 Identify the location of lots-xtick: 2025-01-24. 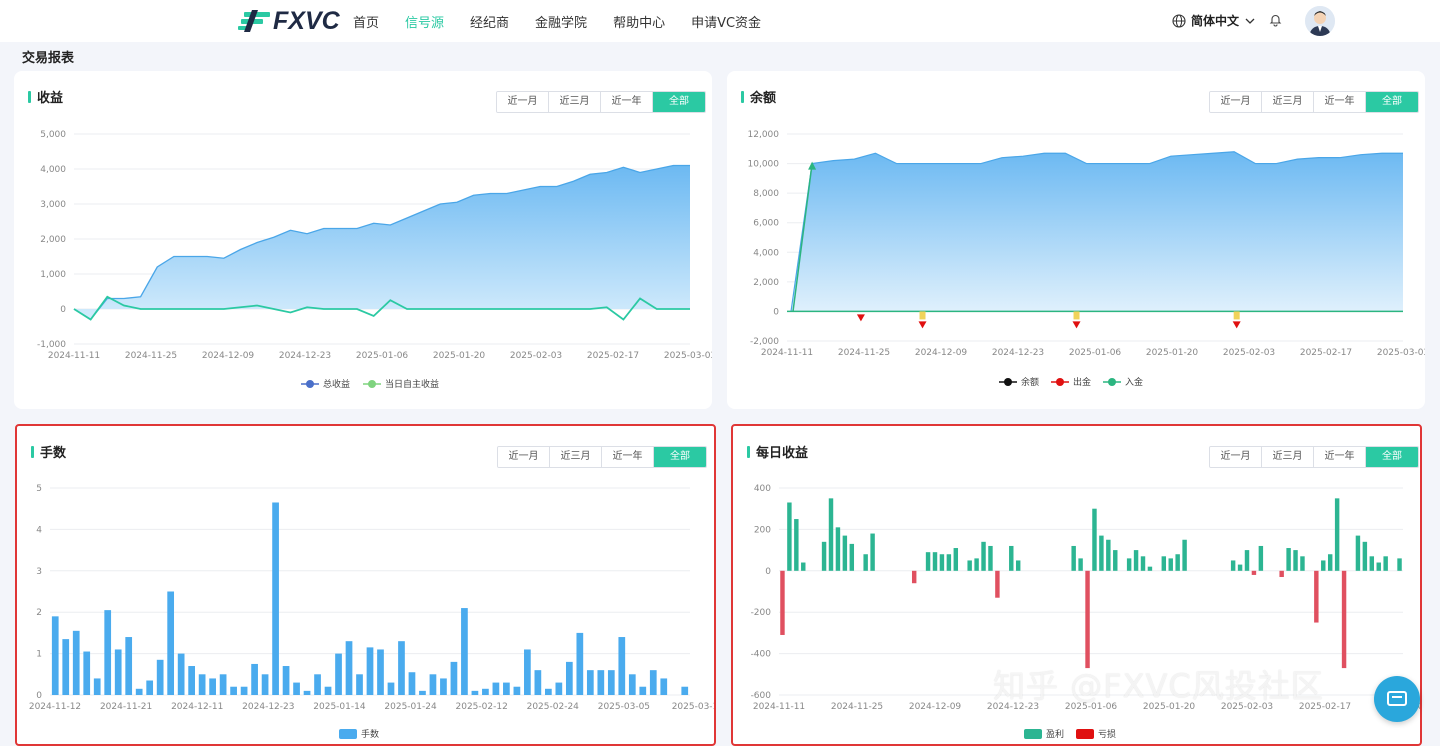
(410, 707).